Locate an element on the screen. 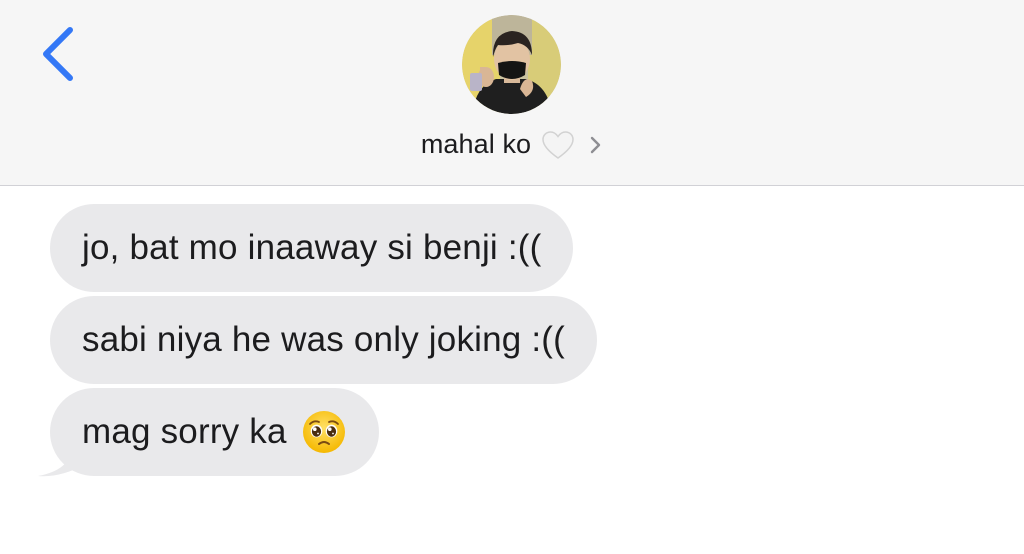 The image size is (1024, 554). pleading-face-icon is located at coordinates (324, 432).